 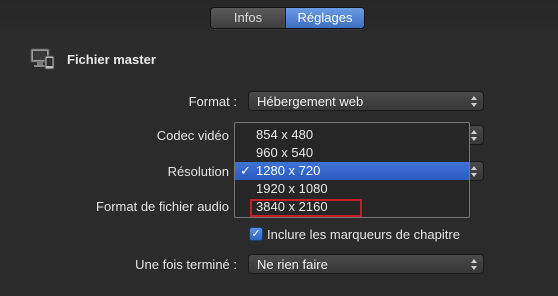 I want to click on chapter-markers-checkbox: ✓, so click(x=256, y=234).